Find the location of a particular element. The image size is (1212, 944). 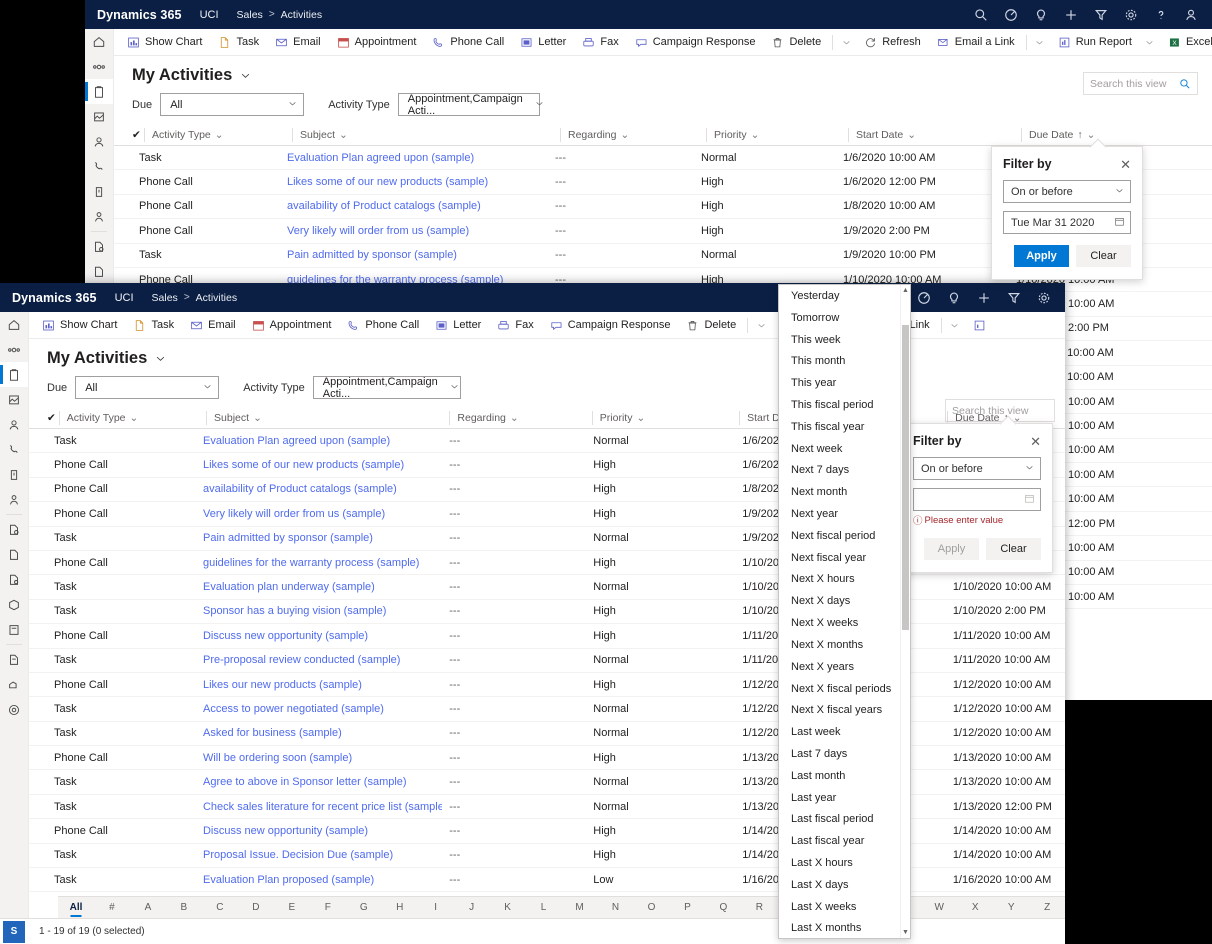

cell-subject: Sponsor has a buying vision (sample) is located at coordinates (319, 611).